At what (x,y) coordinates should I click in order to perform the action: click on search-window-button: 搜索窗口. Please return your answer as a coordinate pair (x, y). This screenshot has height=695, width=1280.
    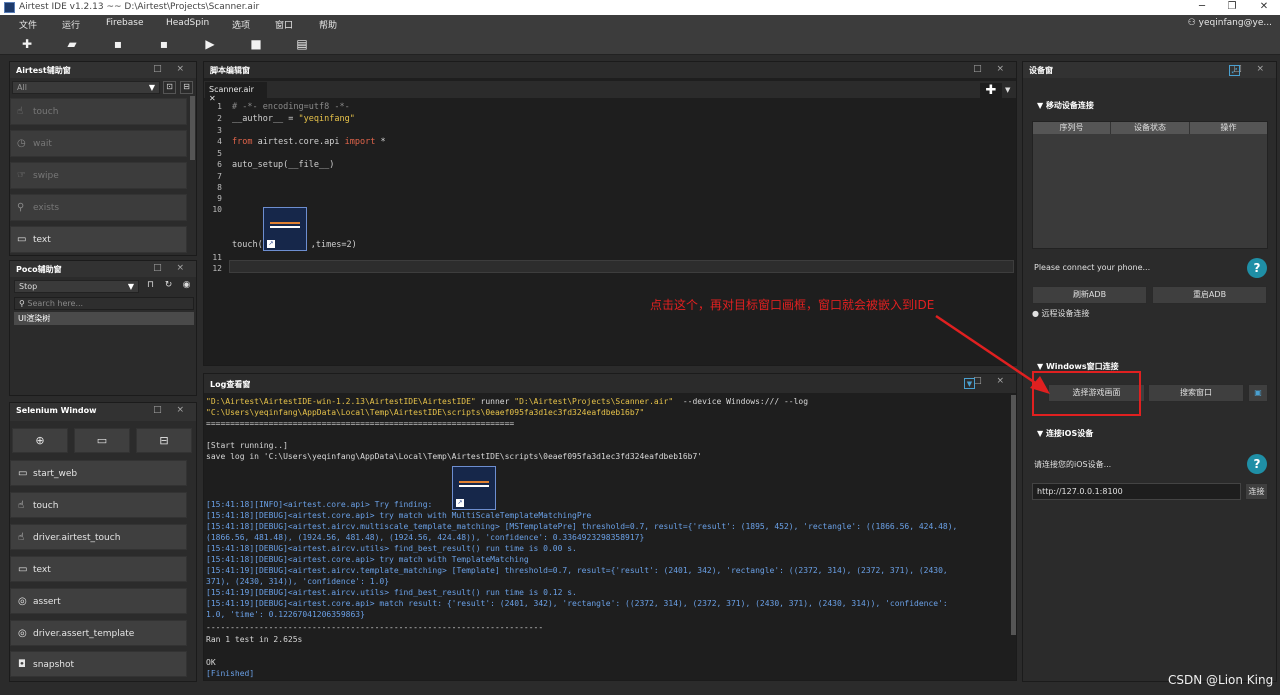
    Looking at the image, I should click on (1196, 393).